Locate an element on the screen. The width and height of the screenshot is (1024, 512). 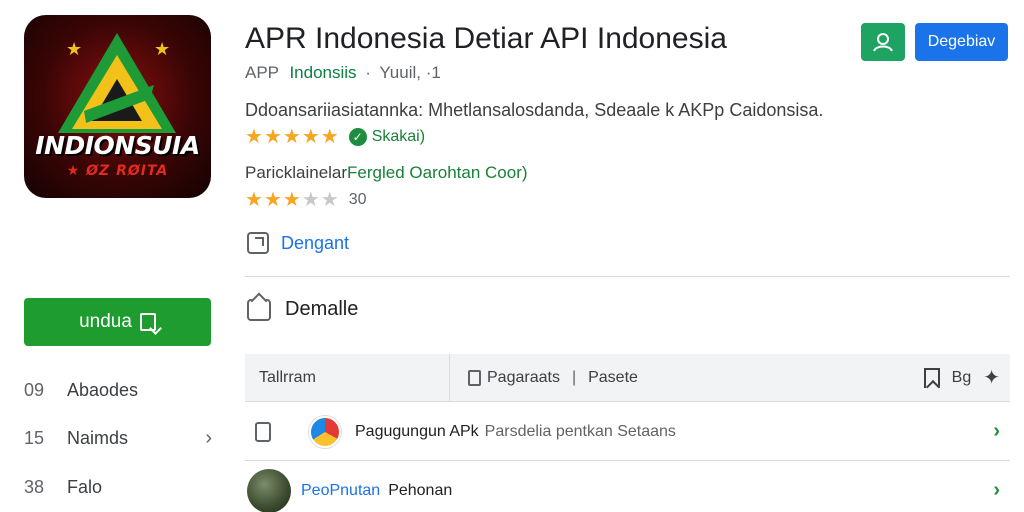
column-header-details: Pagaraats | Pasete is located at coordinates (544, 378).